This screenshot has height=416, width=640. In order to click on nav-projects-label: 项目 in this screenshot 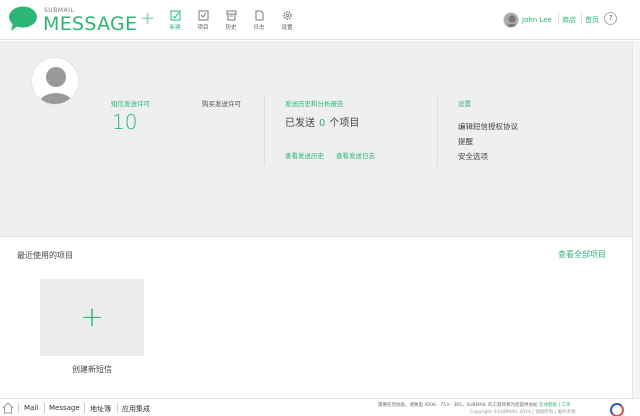, I will do `click(203, 28)`.